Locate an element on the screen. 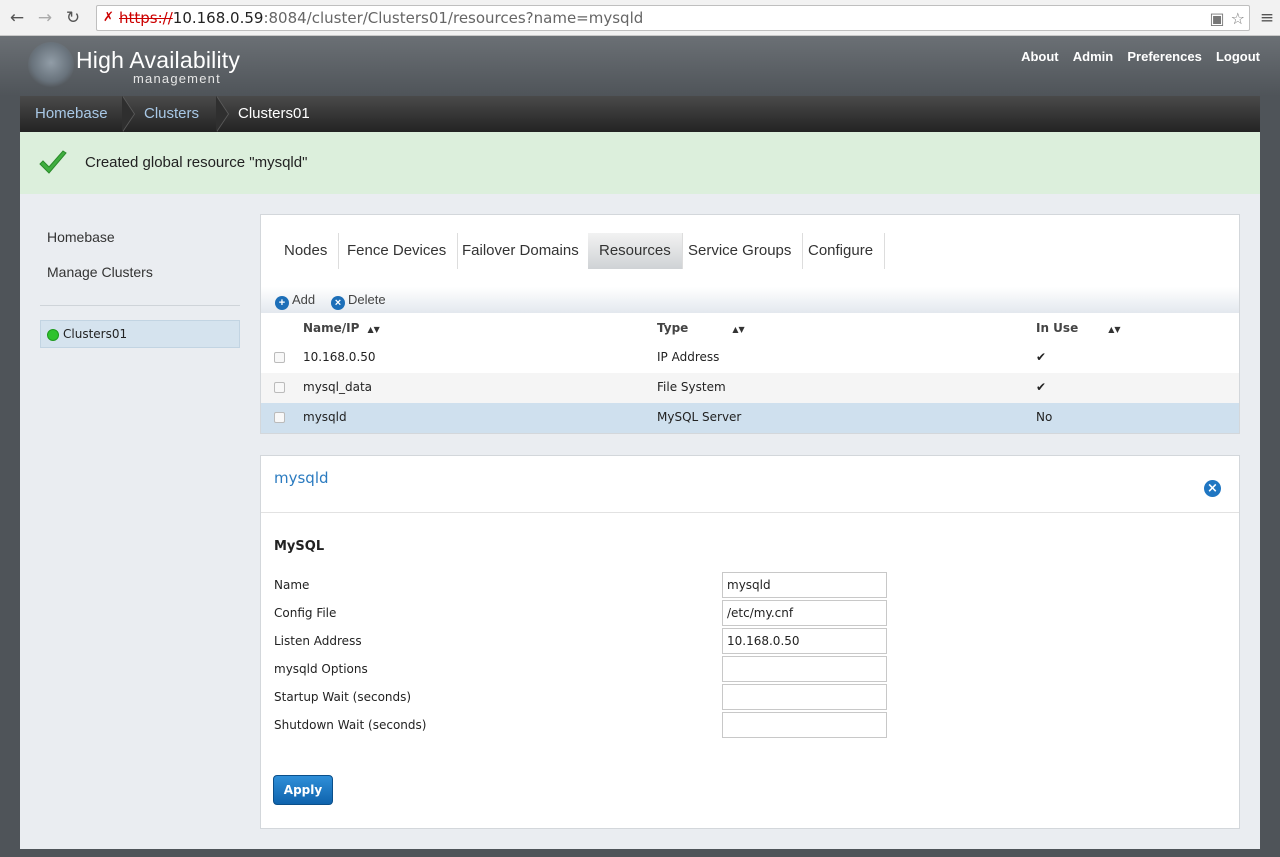 This screenshot has width=1280, height=857. tab-fence-devices: Fence Devices is located at coordinates (397, 251).